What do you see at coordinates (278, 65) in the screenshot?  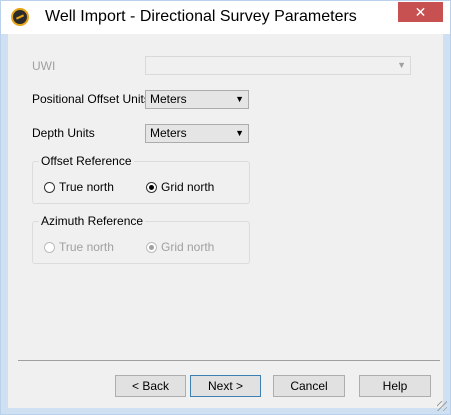 I see `uwi-select: ▼` at bounding box center [278, 65].